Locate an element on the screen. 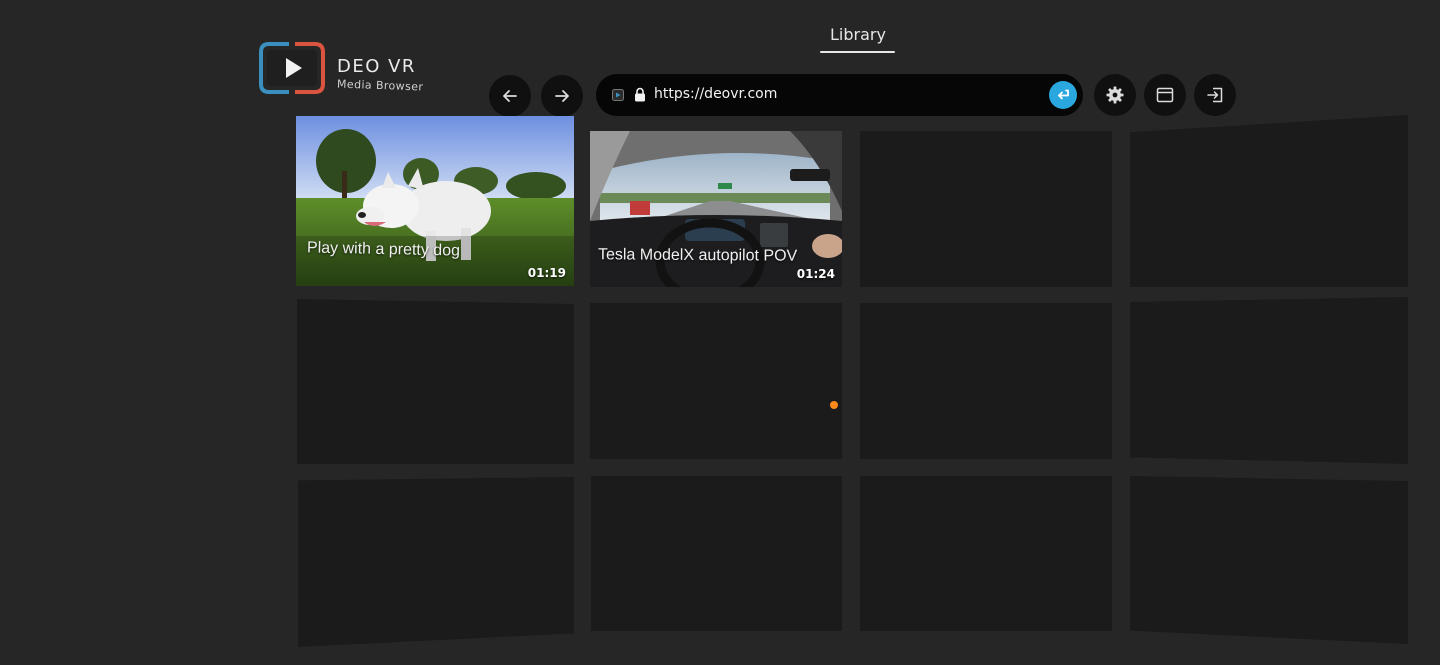  video-duration: 01:24 is located at coordinates (815, 274).